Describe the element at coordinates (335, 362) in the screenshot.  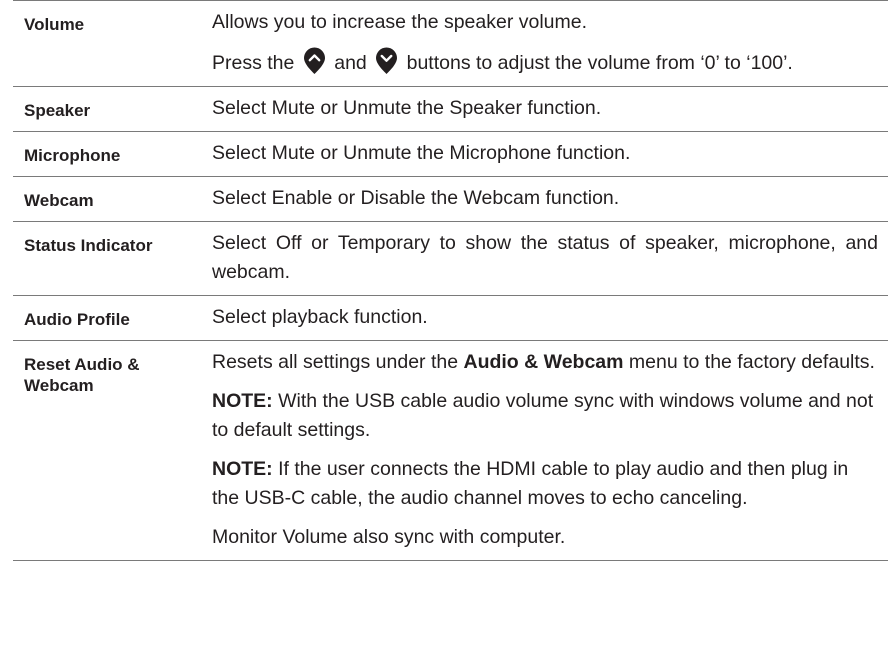
I see `text-fragment: Resets all settings under the` at that location.